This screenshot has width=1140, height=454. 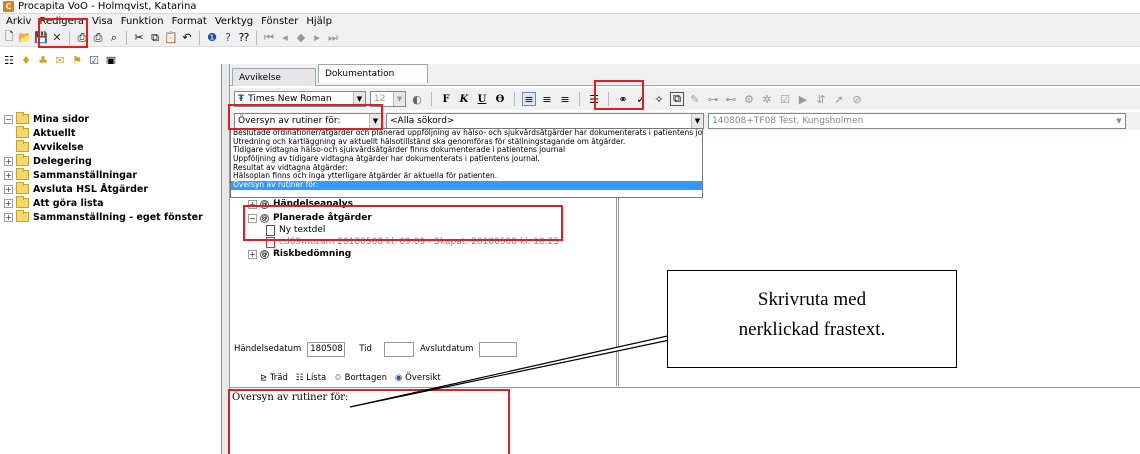 I want to click on callout-pointer, so click(x=540, y=364).